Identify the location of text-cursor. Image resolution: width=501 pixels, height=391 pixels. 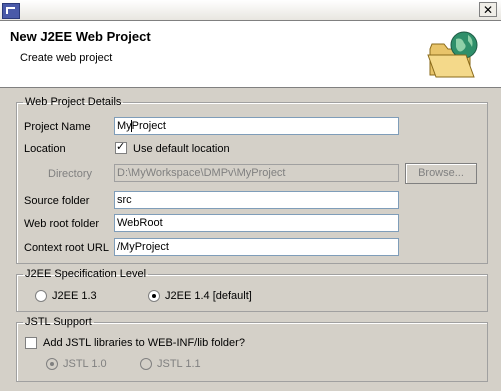
(131, 126).